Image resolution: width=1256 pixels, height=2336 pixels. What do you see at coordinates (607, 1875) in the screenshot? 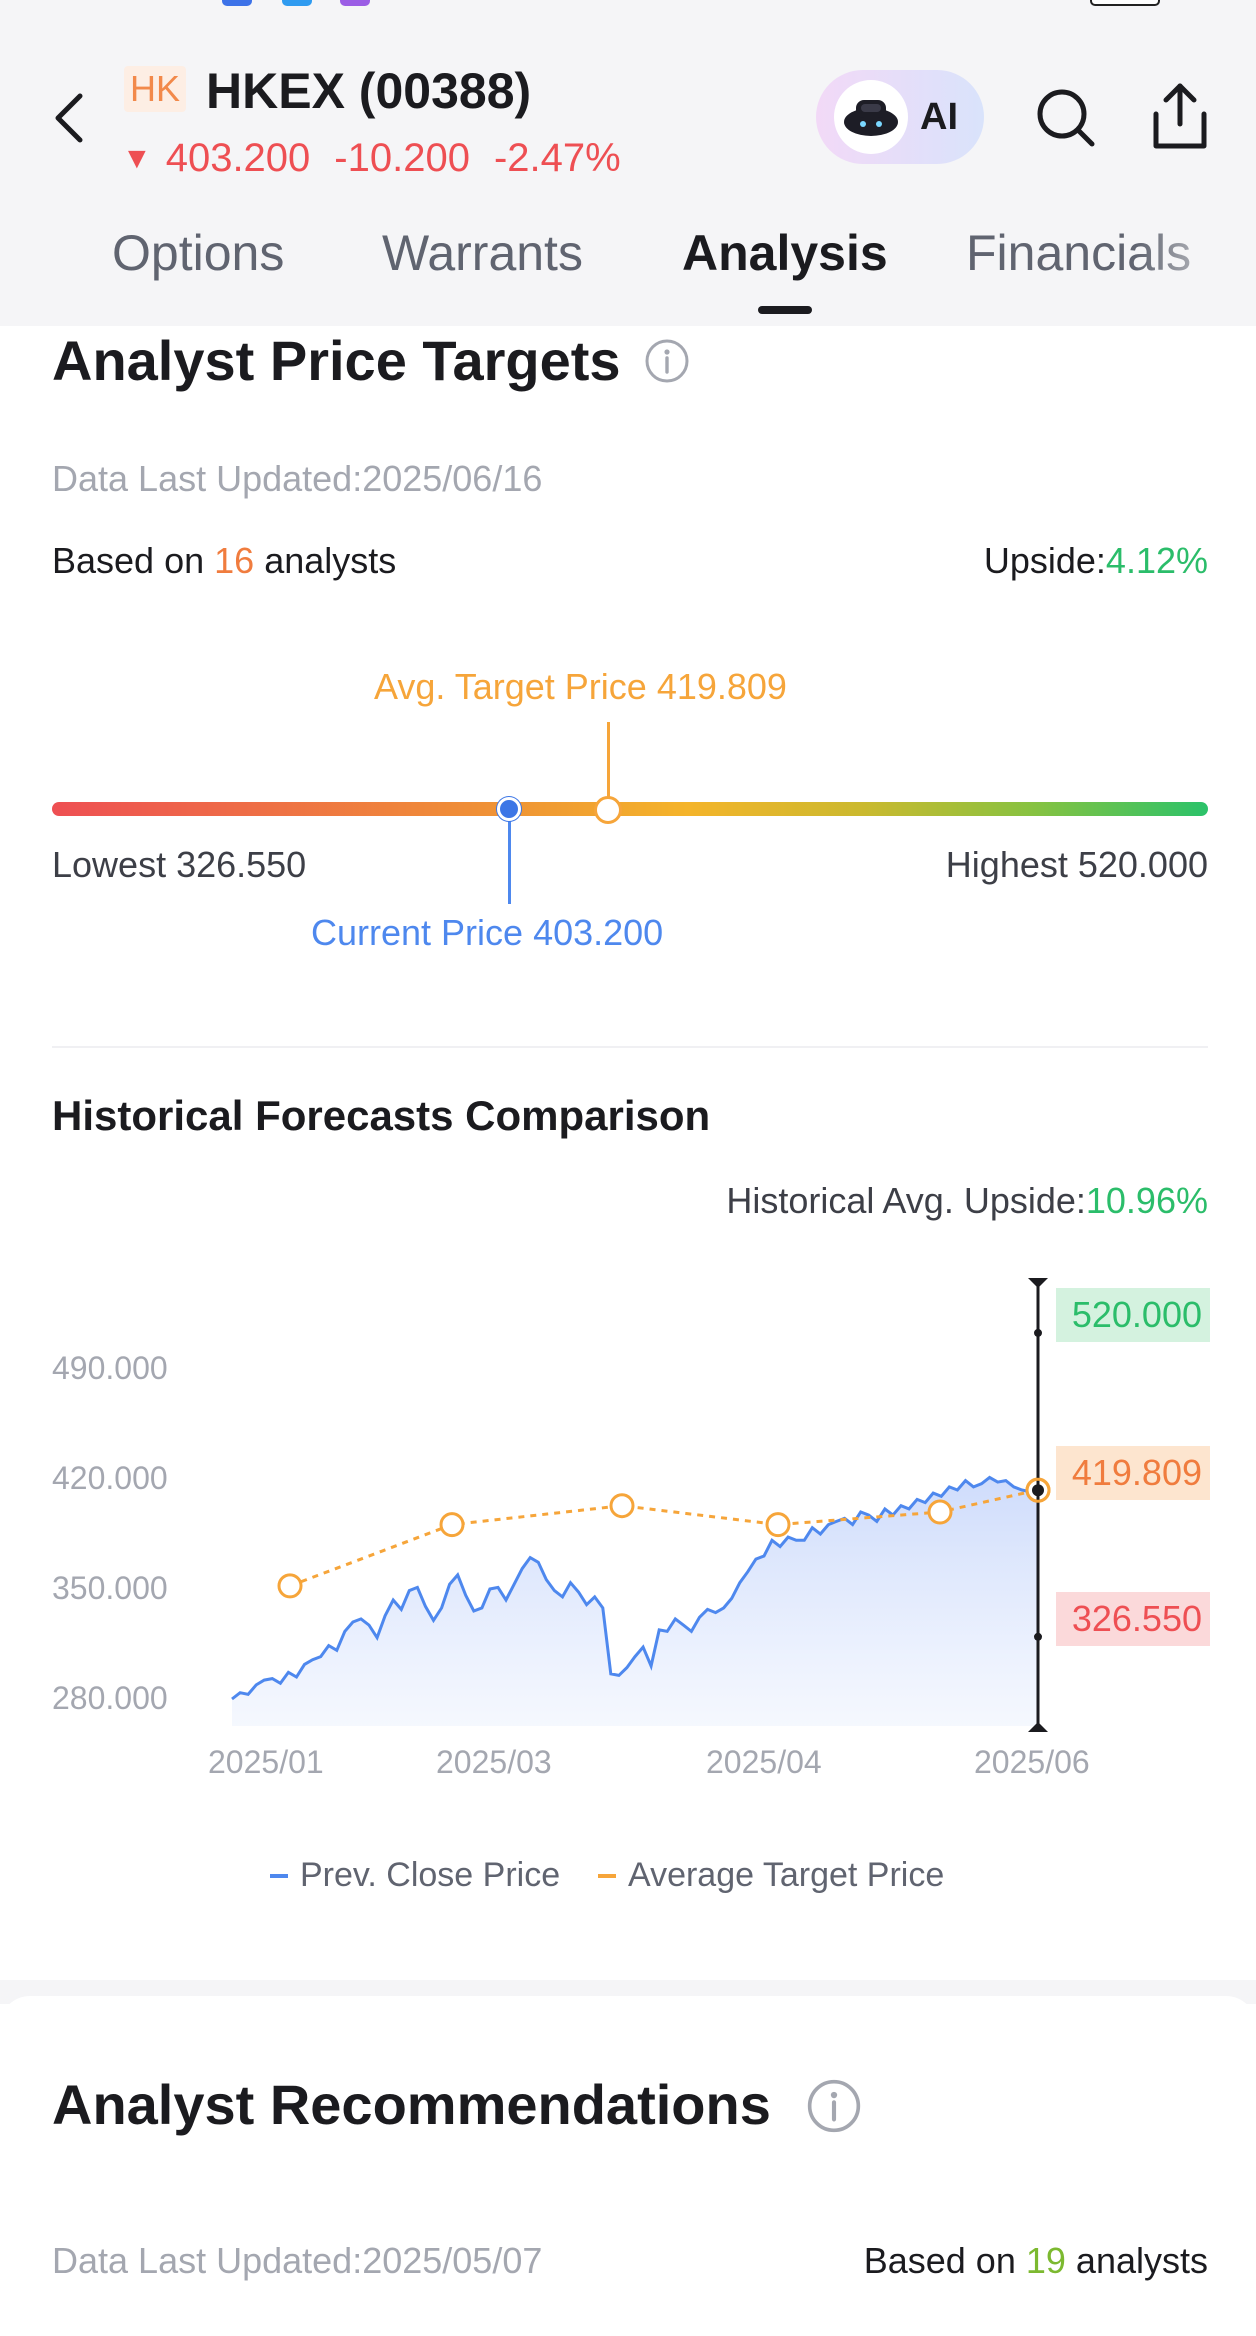
I see `legend-target-swatch` at bounding box center [607, 1875].